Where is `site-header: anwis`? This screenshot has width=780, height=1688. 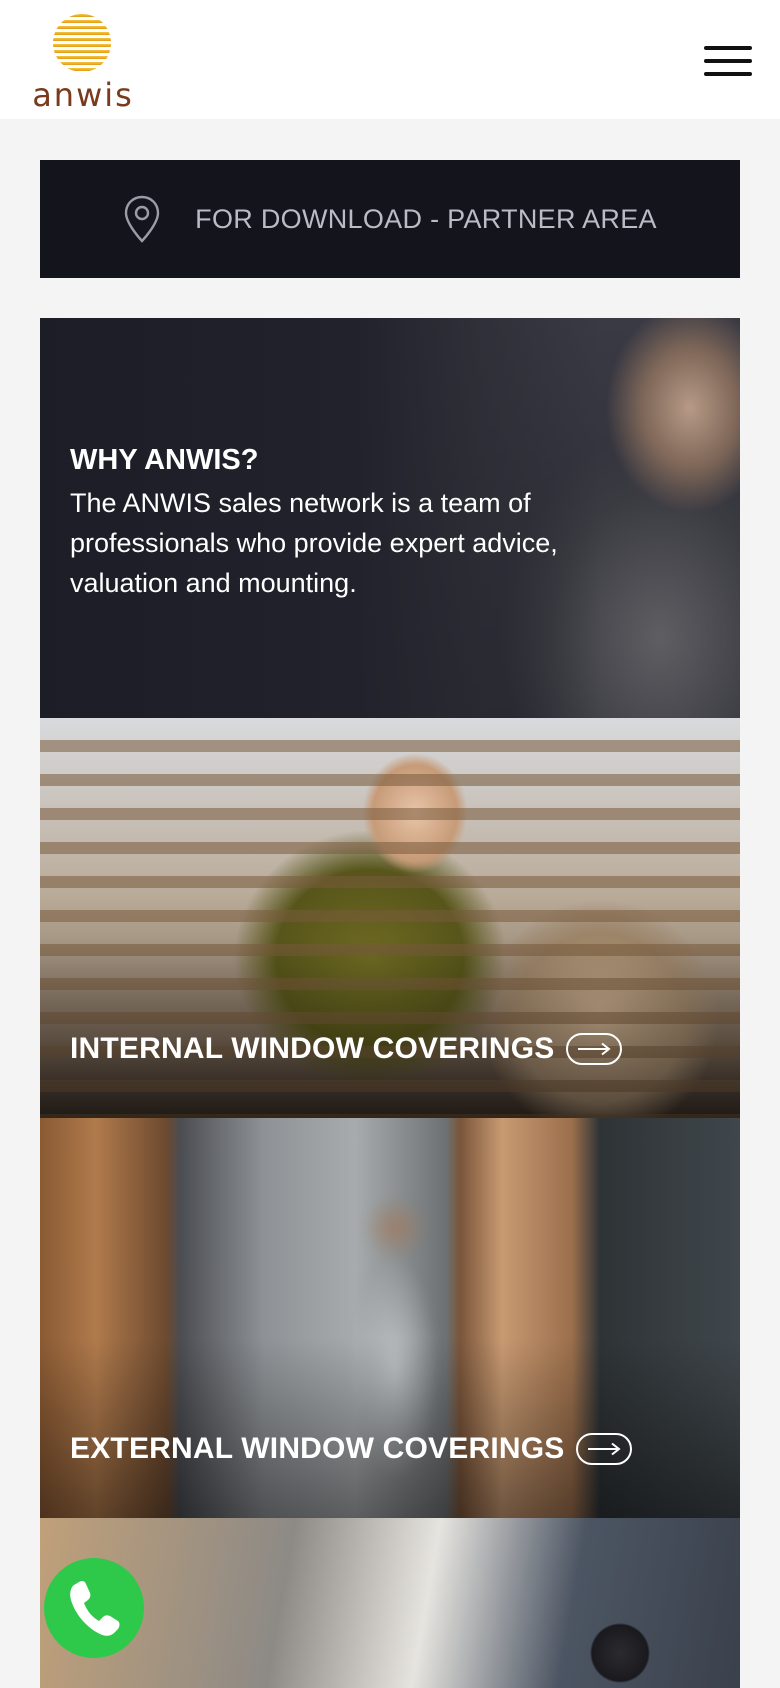
site-header: anwis is located at coordinates (390, 59).